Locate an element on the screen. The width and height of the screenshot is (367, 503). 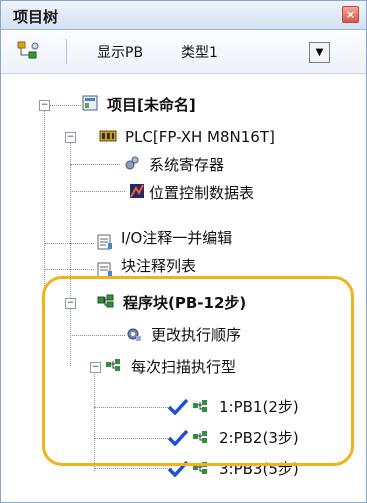
register-gear-icon is located at coordinates (132, 163).